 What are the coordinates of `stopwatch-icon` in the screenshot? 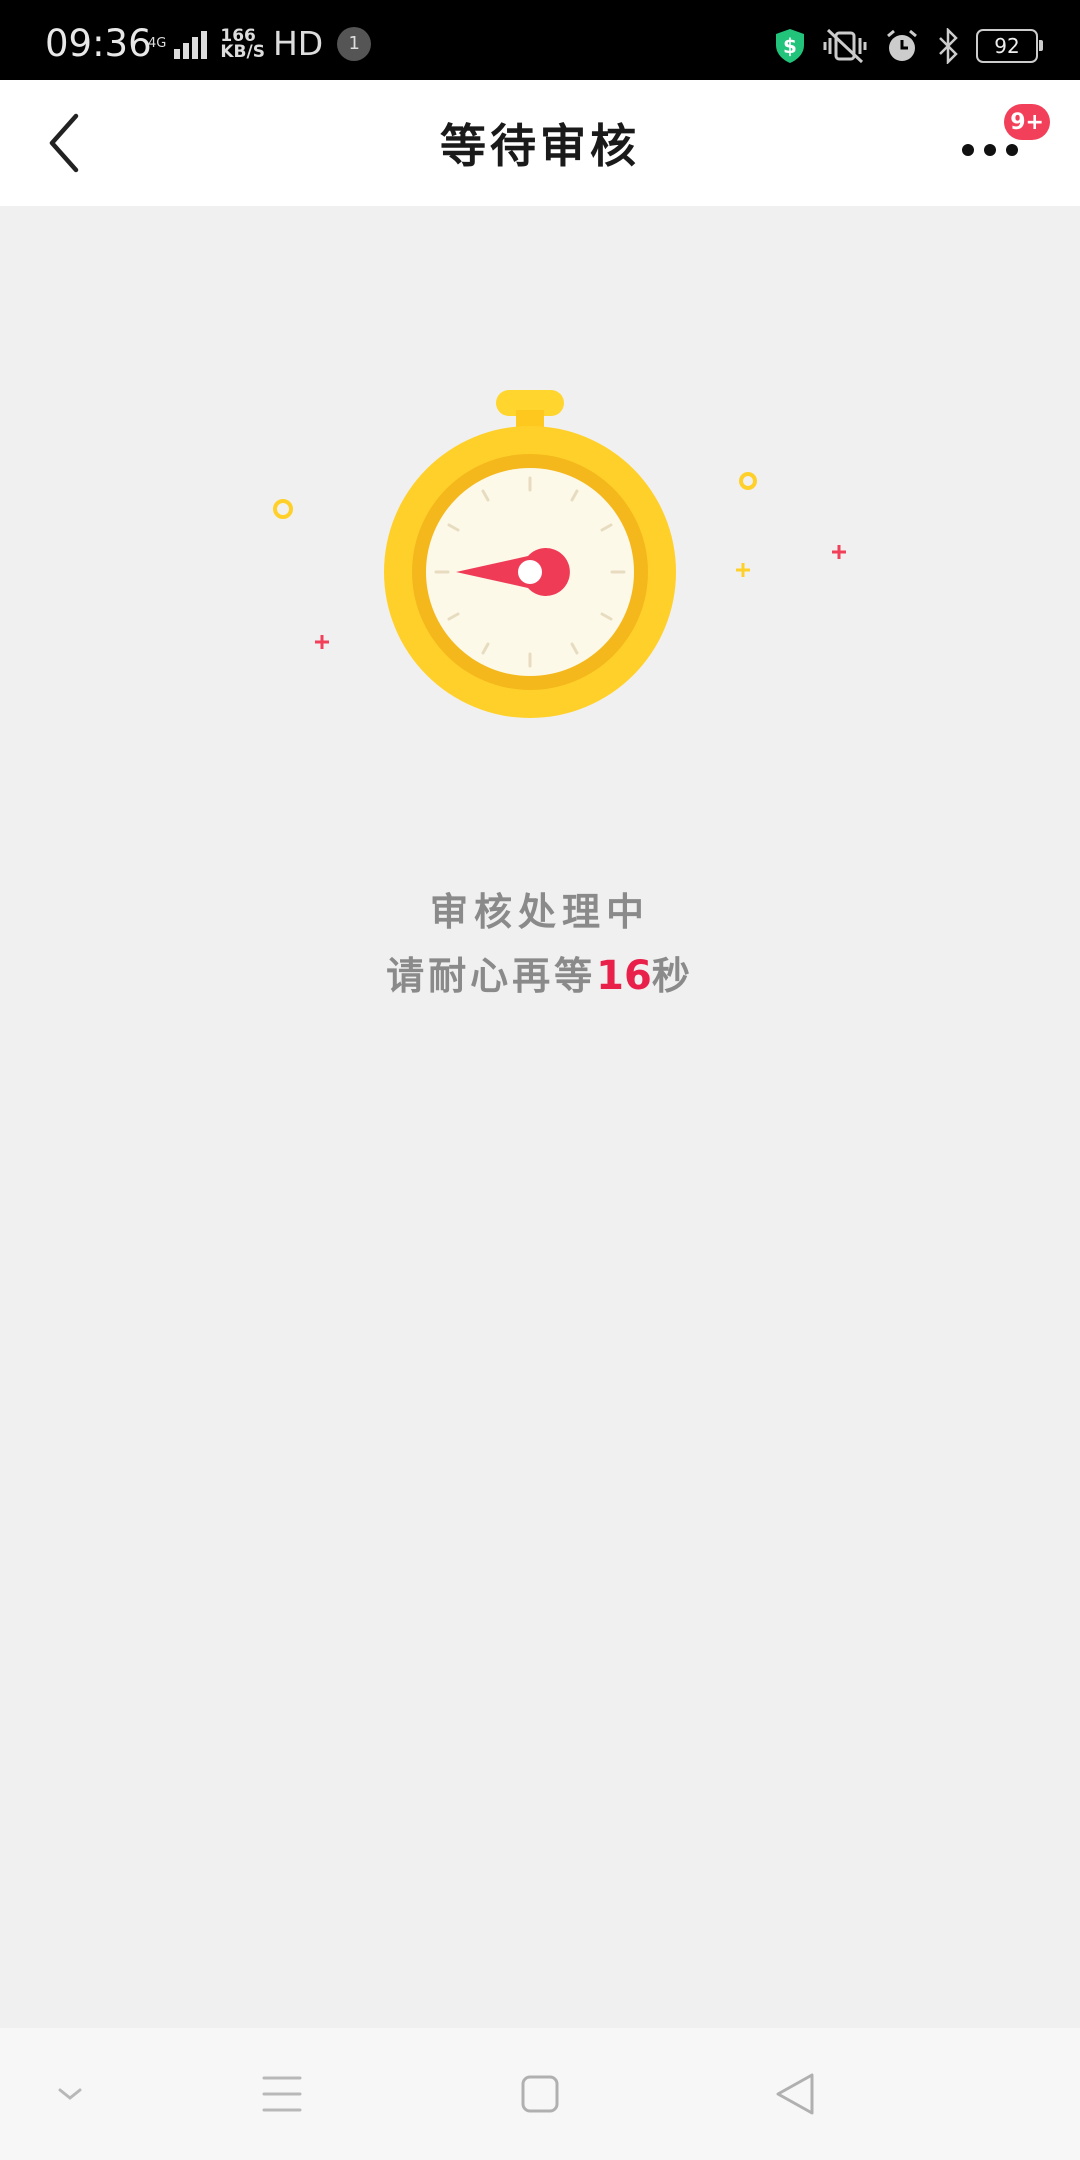 It's located at (559, 554).